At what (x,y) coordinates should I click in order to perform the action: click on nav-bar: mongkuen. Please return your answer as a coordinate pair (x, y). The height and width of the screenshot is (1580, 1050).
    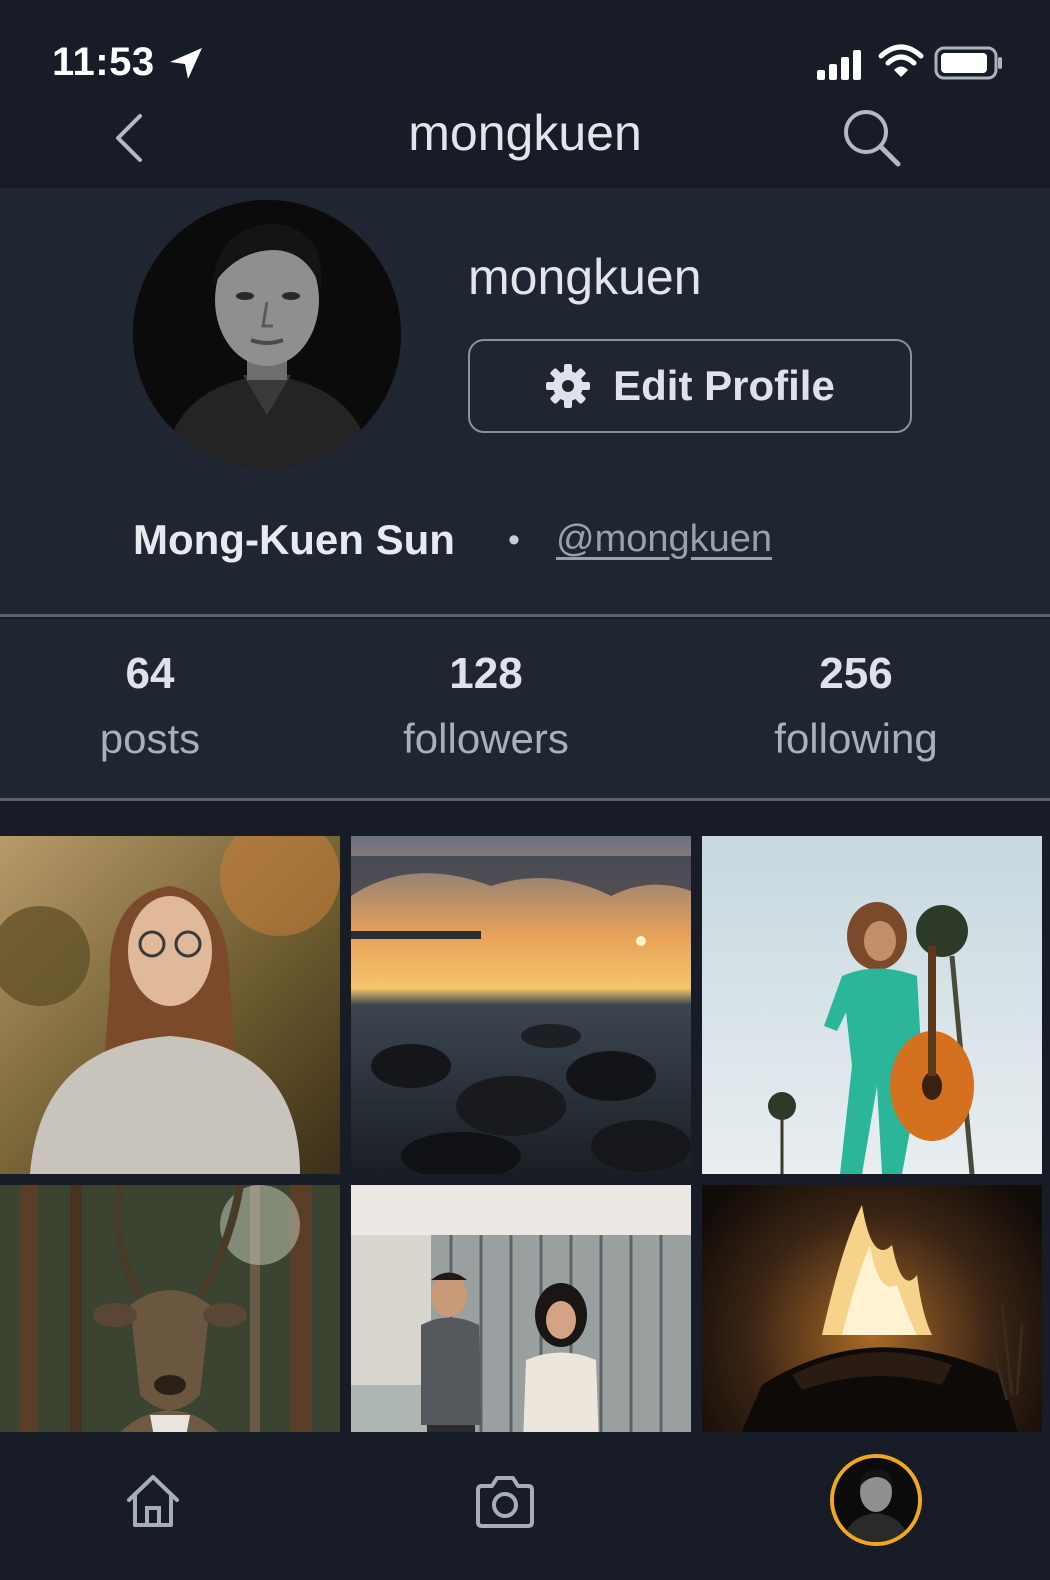
    Looking at the image, I should click on (525, 144).